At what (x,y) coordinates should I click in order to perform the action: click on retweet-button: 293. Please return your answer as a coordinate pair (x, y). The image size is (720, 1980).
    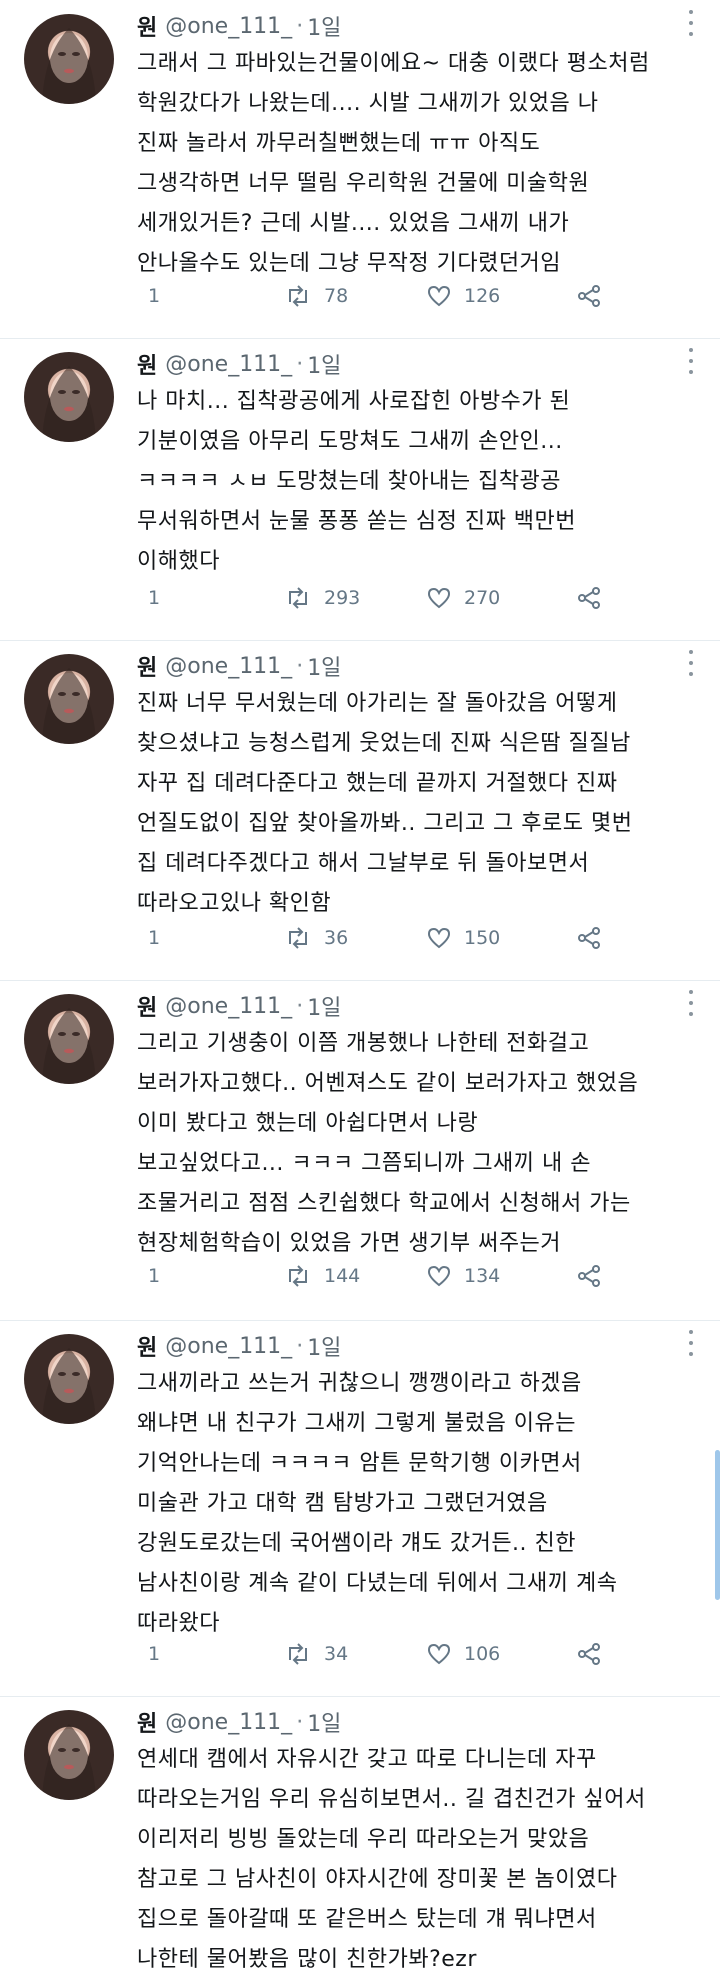
    Looking at the image, I should click on (322, 598).